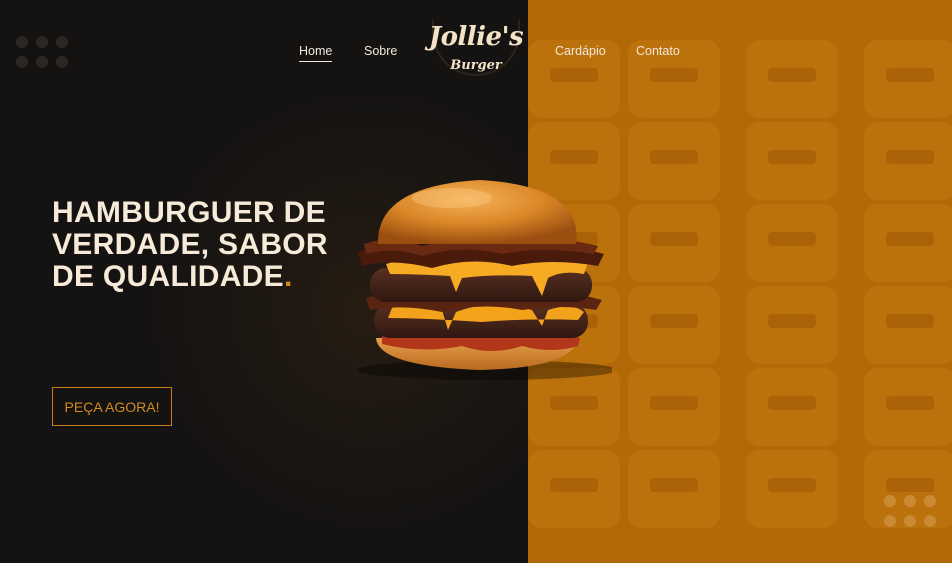  What do you see at coordinates (380, 51) in the screenshot?
I see `nav-link-sobre: Sobre` at bounding box center [380, 51].